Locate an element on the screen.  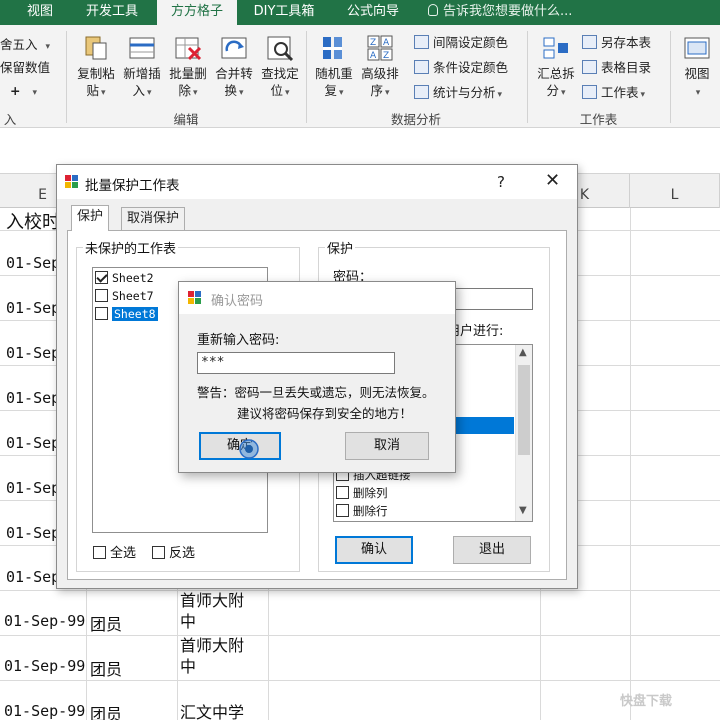
condition-color-button: 条件设定颜色 is located at coordinates (461, 68).